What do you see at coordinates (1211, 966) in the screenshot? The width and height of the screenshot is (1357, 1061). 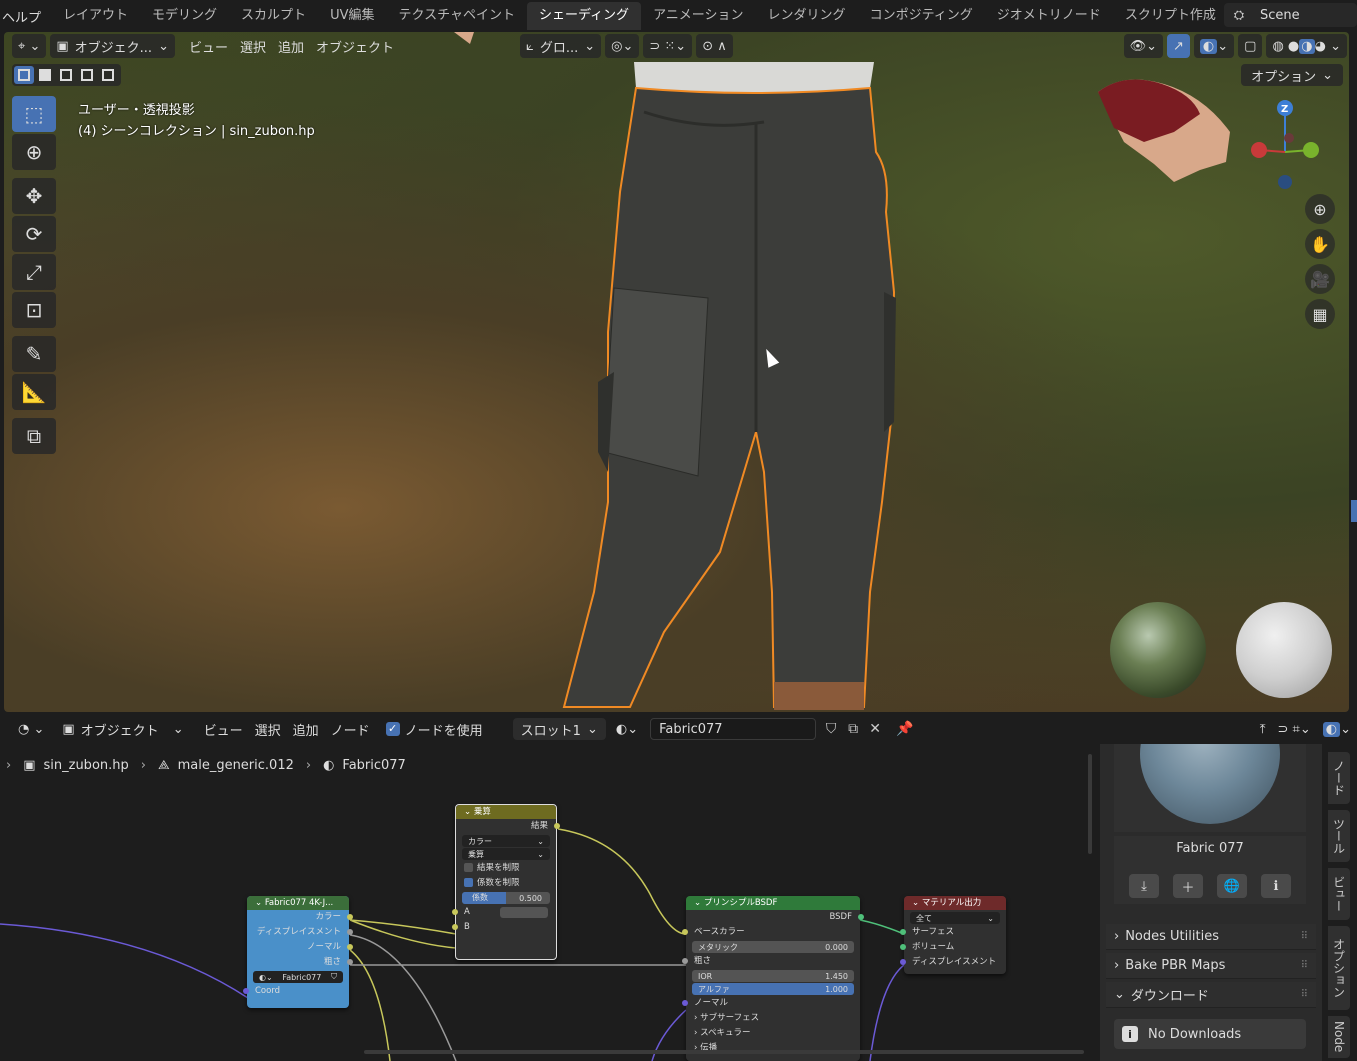 I see `bake-pbr-panel: › Bake PBR Maps ⠿` at bounding box center [1211, 966].